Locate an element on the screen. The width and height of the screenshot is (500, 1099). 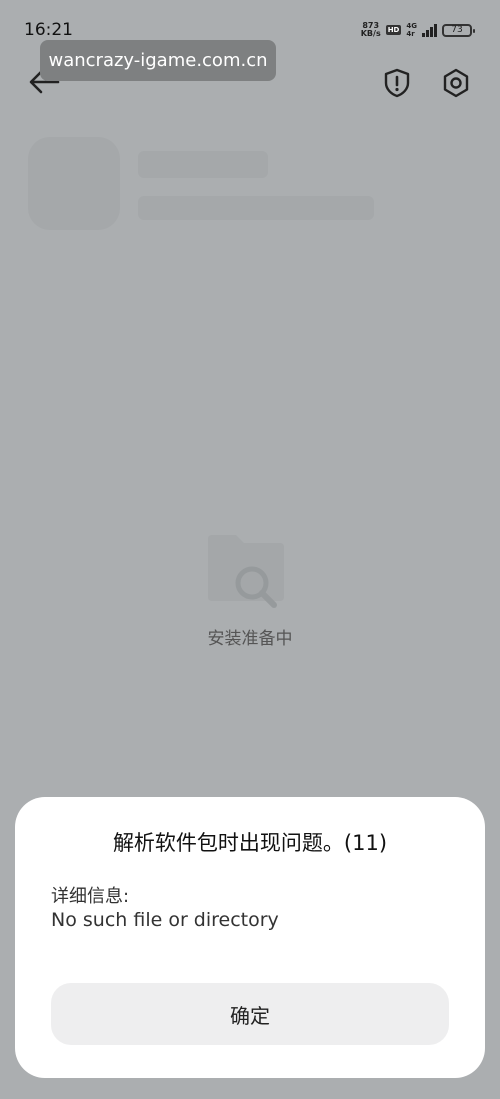
network-type-top: 4G is located at coordinates (411, 26).